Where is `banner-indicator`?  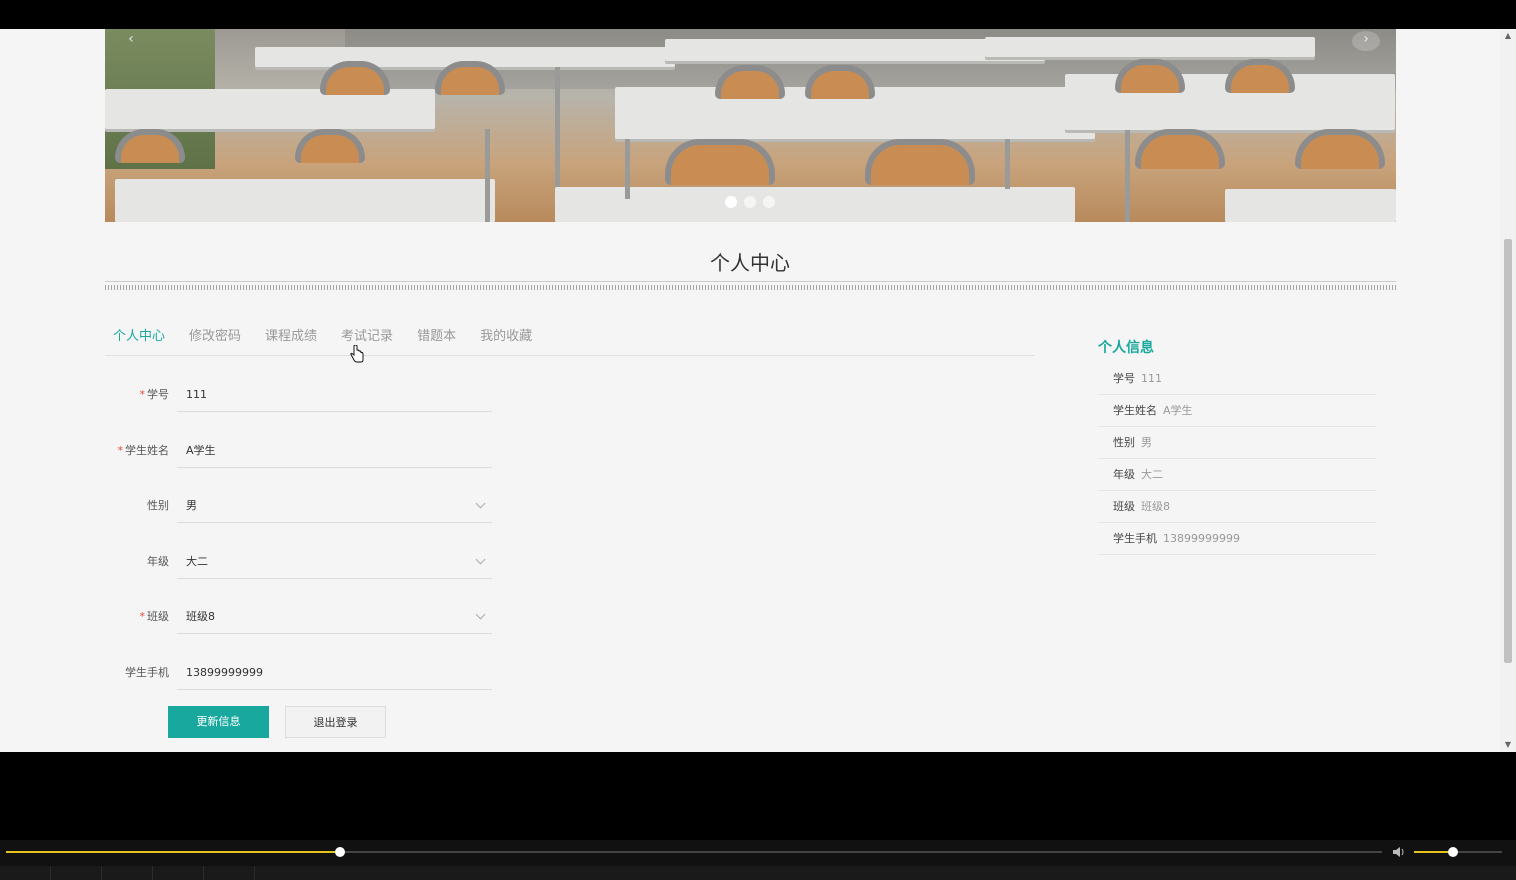
banner-indicator is located at coordinates (750, 202).